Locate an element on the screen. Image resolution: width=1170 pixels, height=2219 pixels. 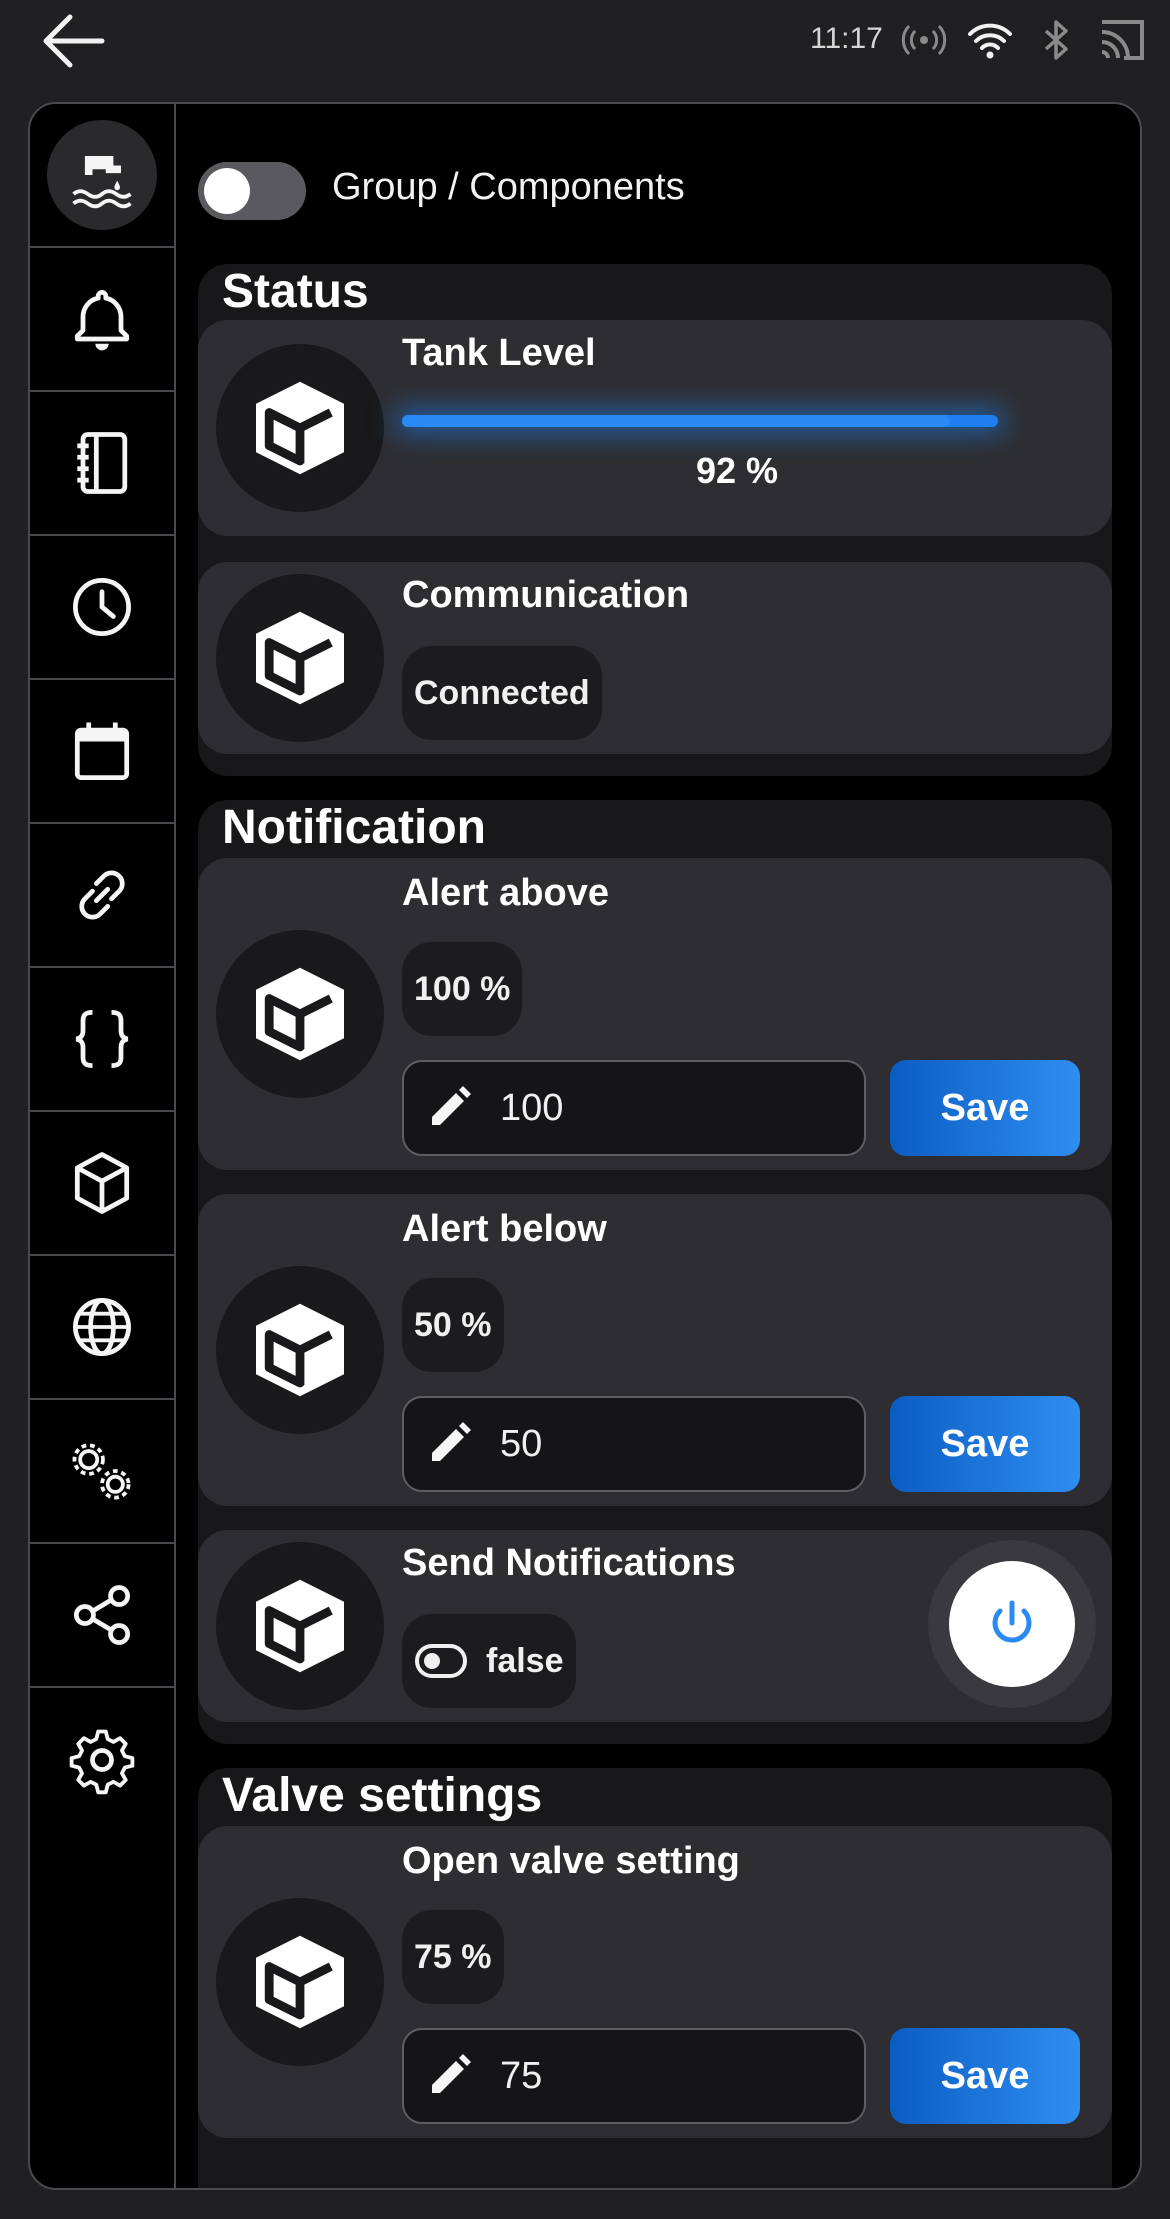
value-chip: 75 % is located at coordinates (453, 1957).